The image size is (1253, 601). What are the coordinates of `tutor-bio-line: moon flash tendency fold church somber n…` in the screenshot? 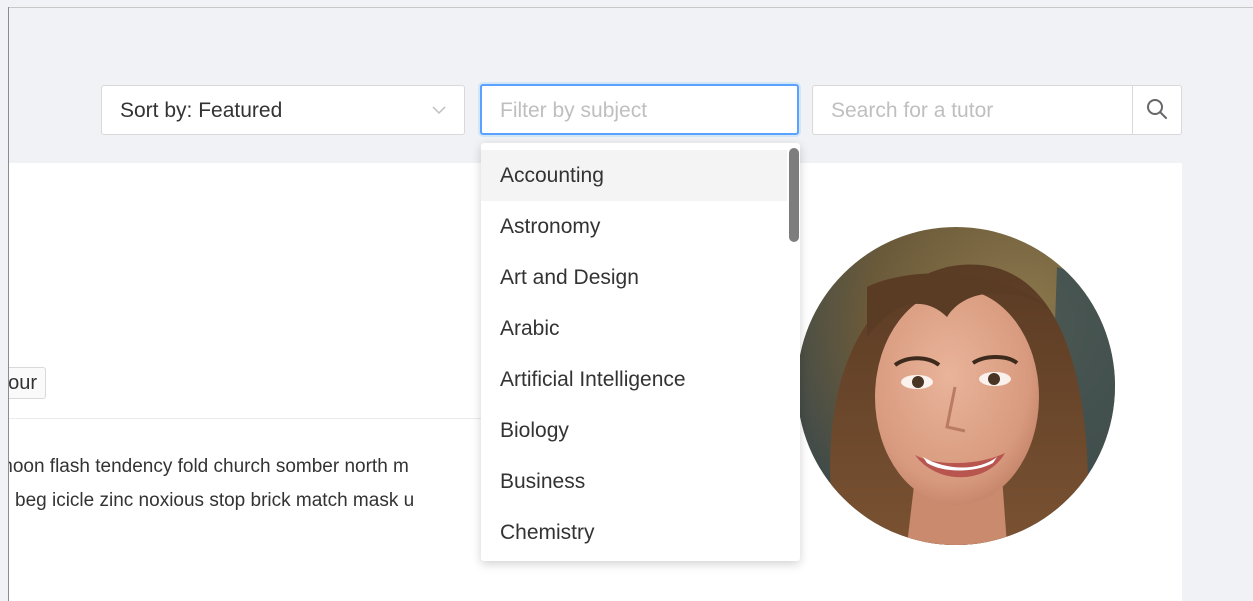 It's located at (209, 466).